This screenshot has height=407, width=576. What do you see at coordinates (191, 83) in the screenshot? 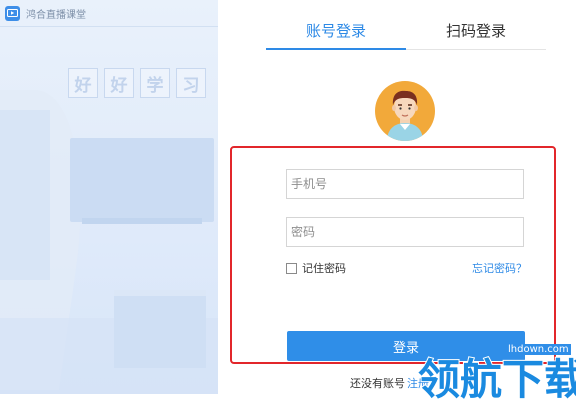
I see `slogan-char: 习` at bounding box center [191, 83].